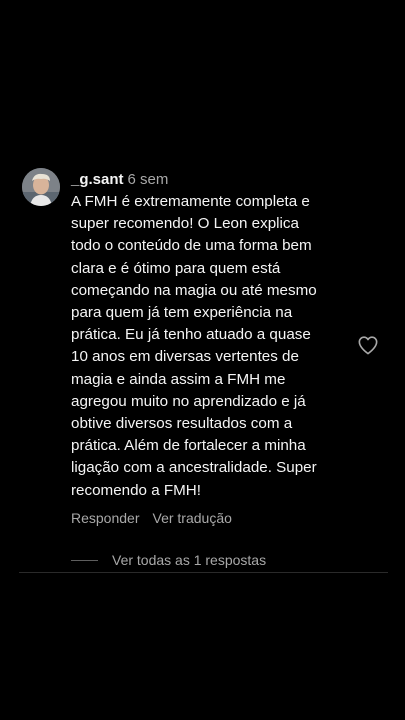 Image resolution: width=405 pixels, height=720 pixels. What do you see at coordinates (203, 572) in the screenshot?
I see `separator-line` at bounding box center [203, 572].